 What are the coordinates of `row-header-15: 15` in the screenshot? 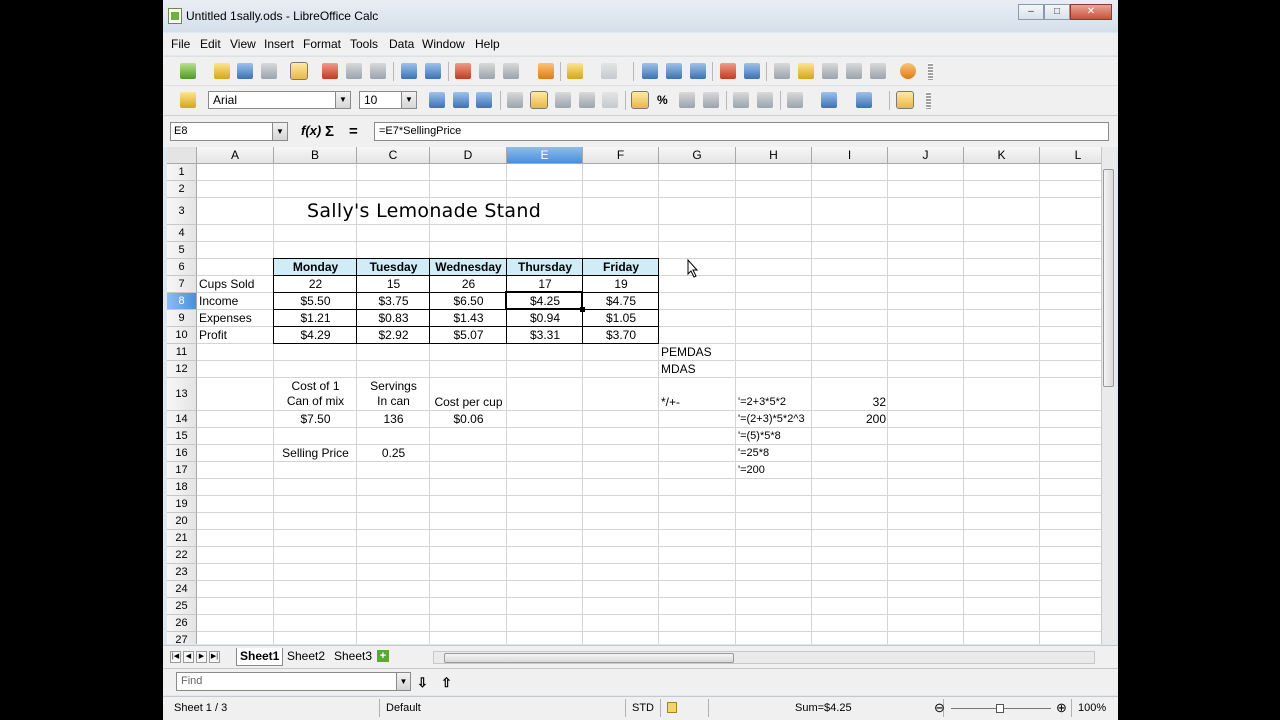 It's located at (182, 436).